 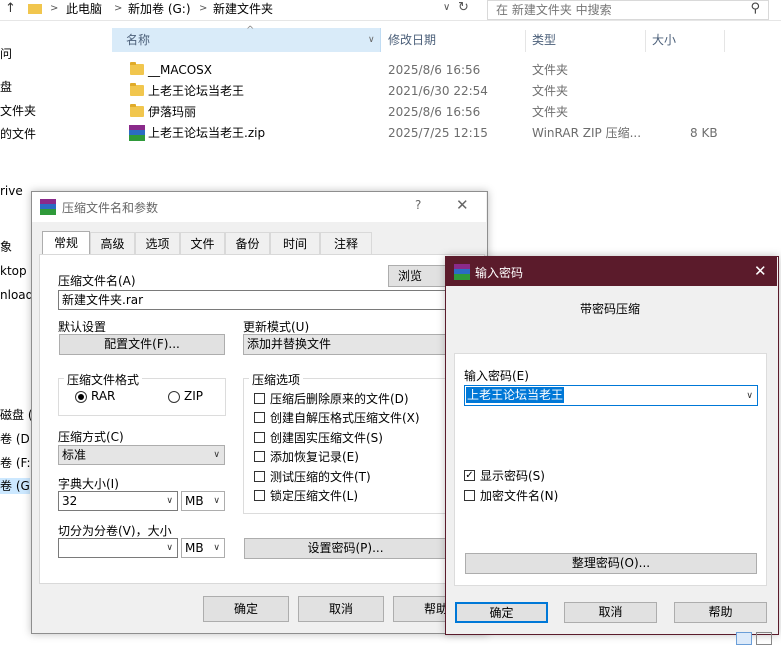 I want to click on archive-format-label: 压缩文件格式, so click(x=103, y=379).